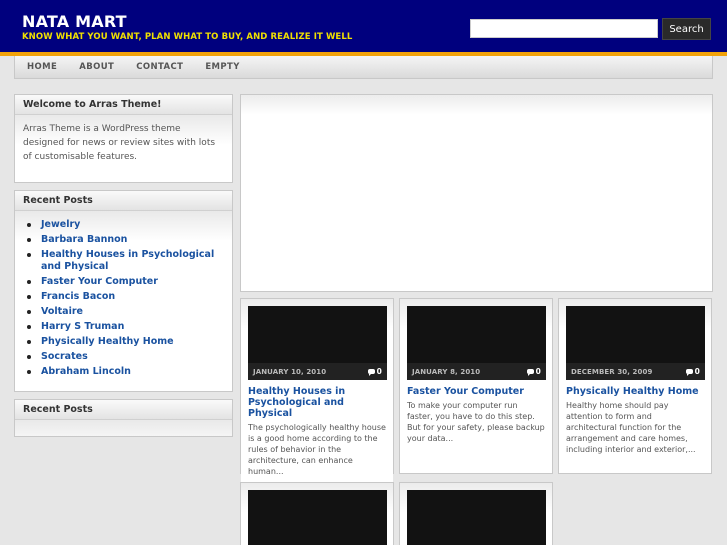 Image resolution: width=727 pixels, height=545 pixels. Describe the element at coordinates (686, 29) in the screenshot. I see `search-button: Search` at that location.